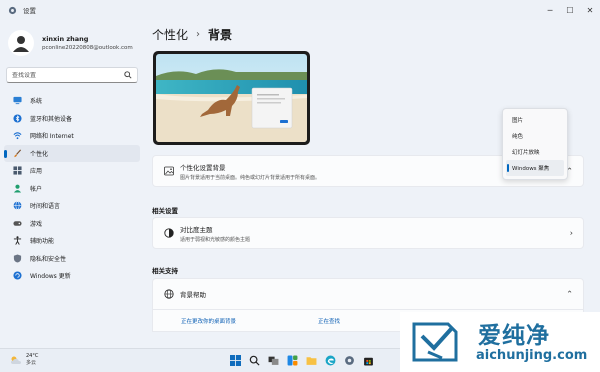  Describe the element at coordinates (29, 11) in the screenshot. I see `window-title: 设置` at that location.